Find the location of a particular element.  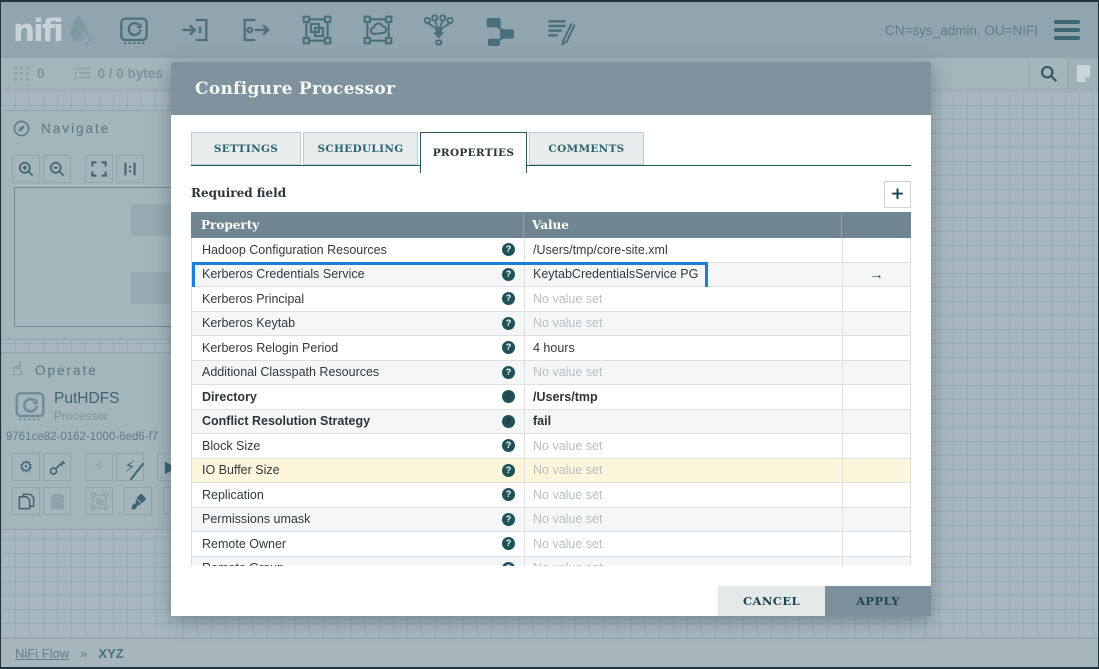

process-group-icon is located at coordinates (317, 30).